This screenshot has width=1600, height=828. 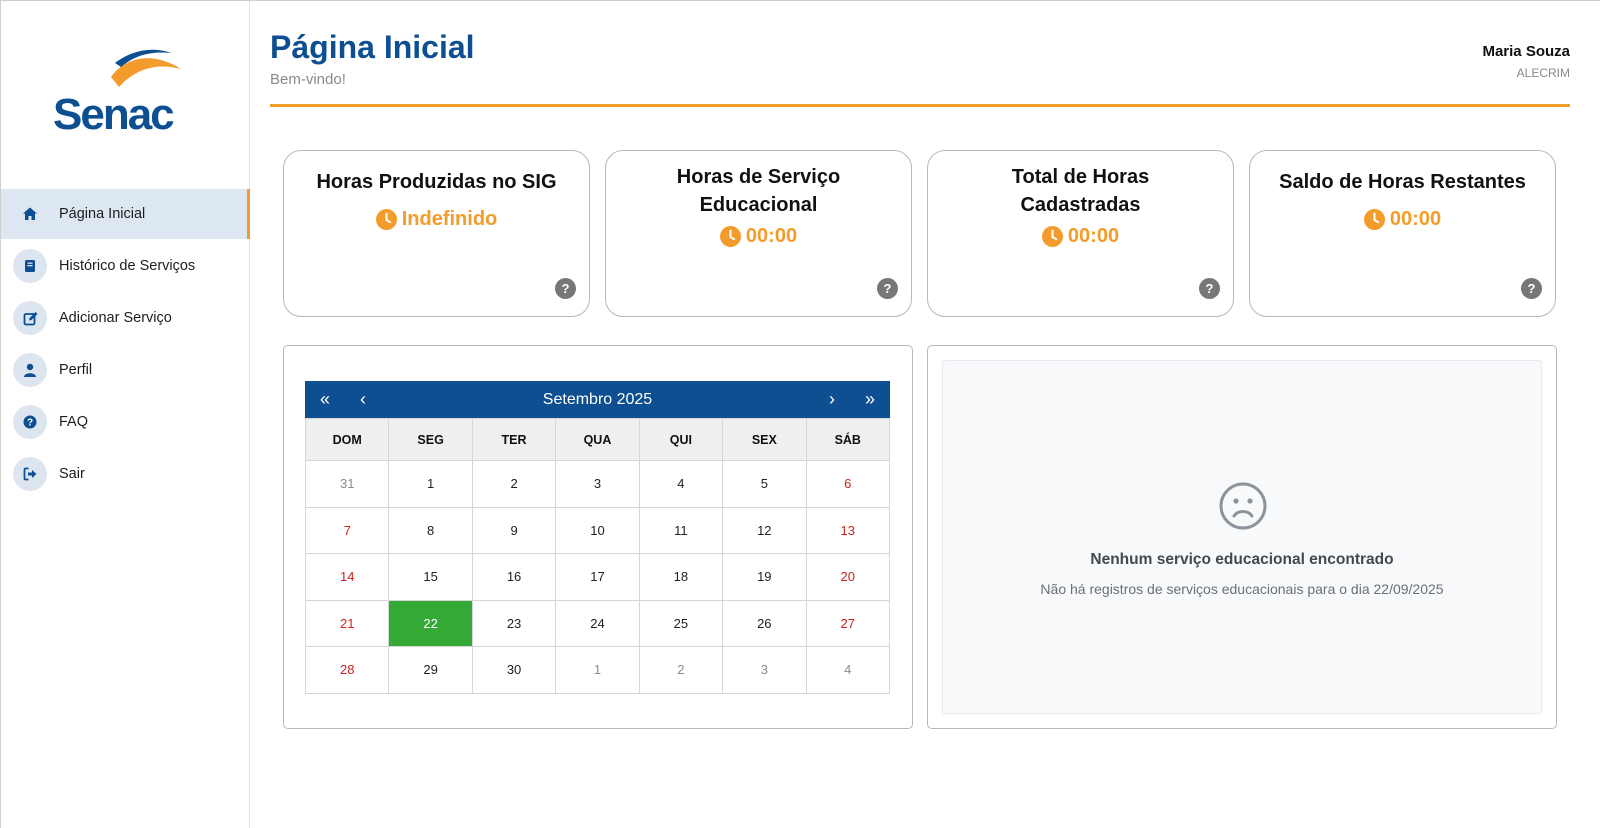 I want to click on calendar-day: 5, so click(x=764, y=484).